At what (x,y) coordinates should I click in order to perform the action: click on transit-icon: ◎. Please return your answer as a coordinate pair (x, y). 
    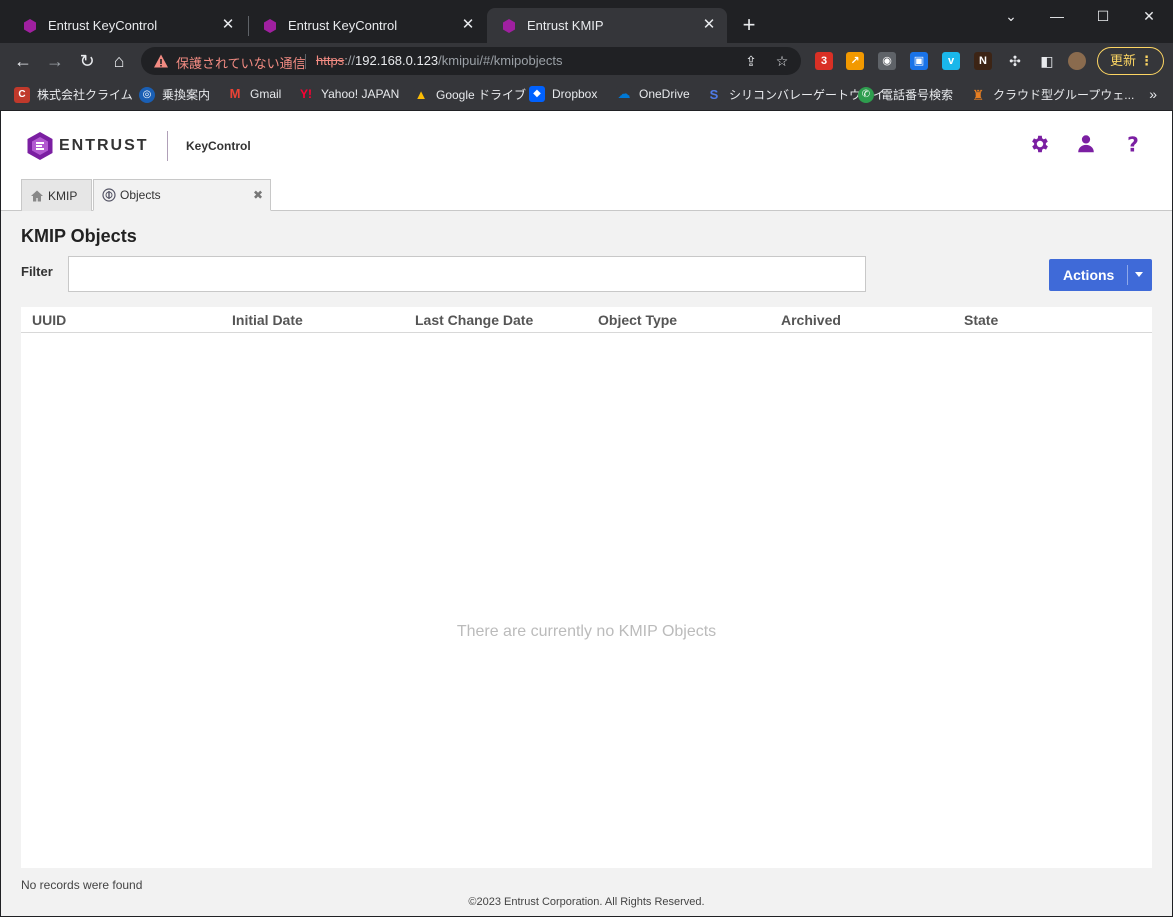
    Looking at the image, I should click on (147, 94).